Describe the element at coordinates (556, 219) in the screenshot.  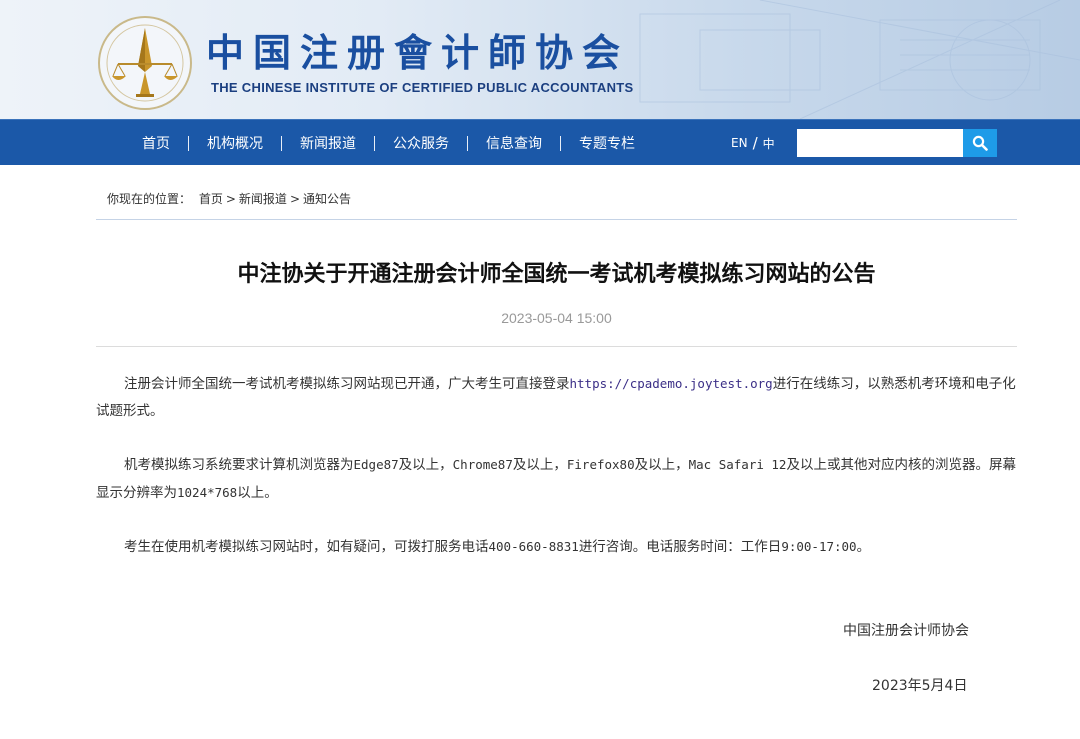
I see `breadcrumb-divider` at that location.